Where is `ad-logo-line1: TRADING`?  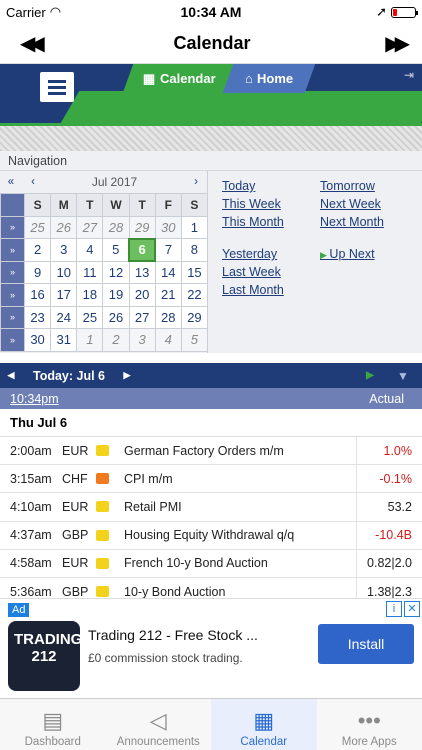 ad-logo-line1: TRADING is located at coordinates (48, 639).